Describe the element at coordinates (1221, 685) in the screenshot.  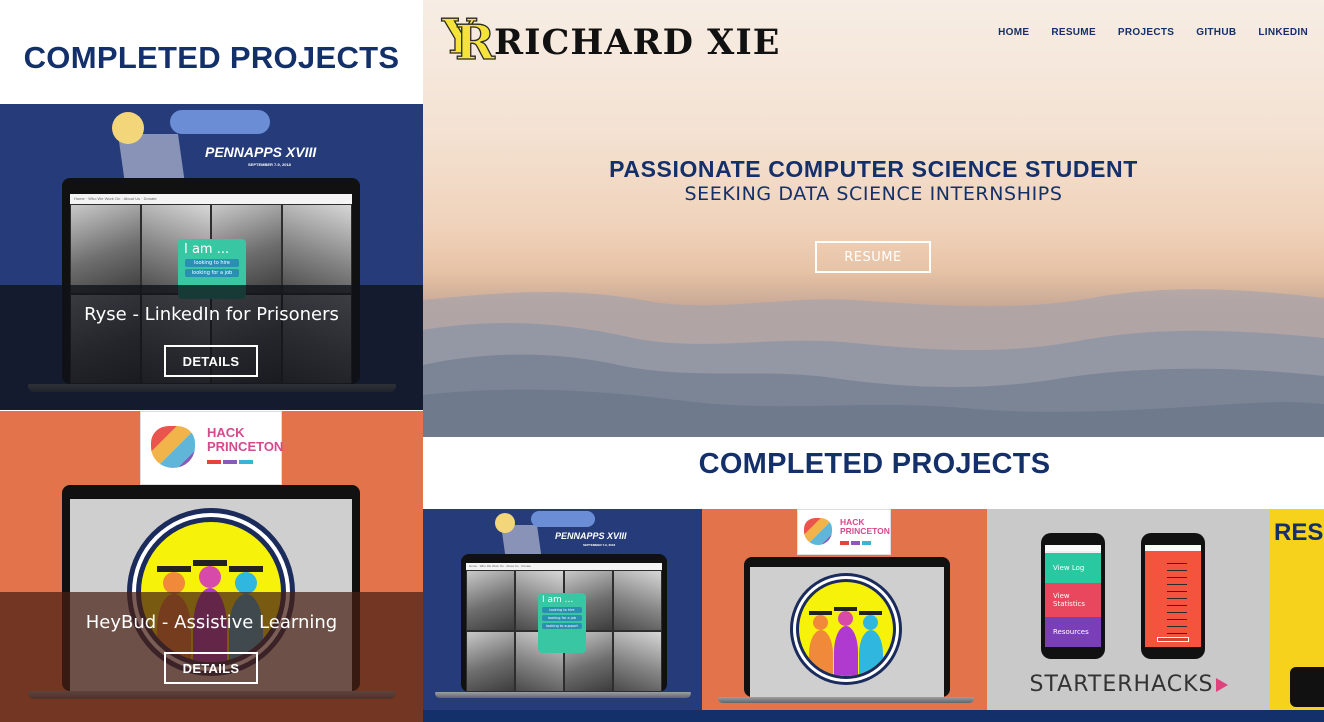
I see `starterhacks-play-icon` at that location.